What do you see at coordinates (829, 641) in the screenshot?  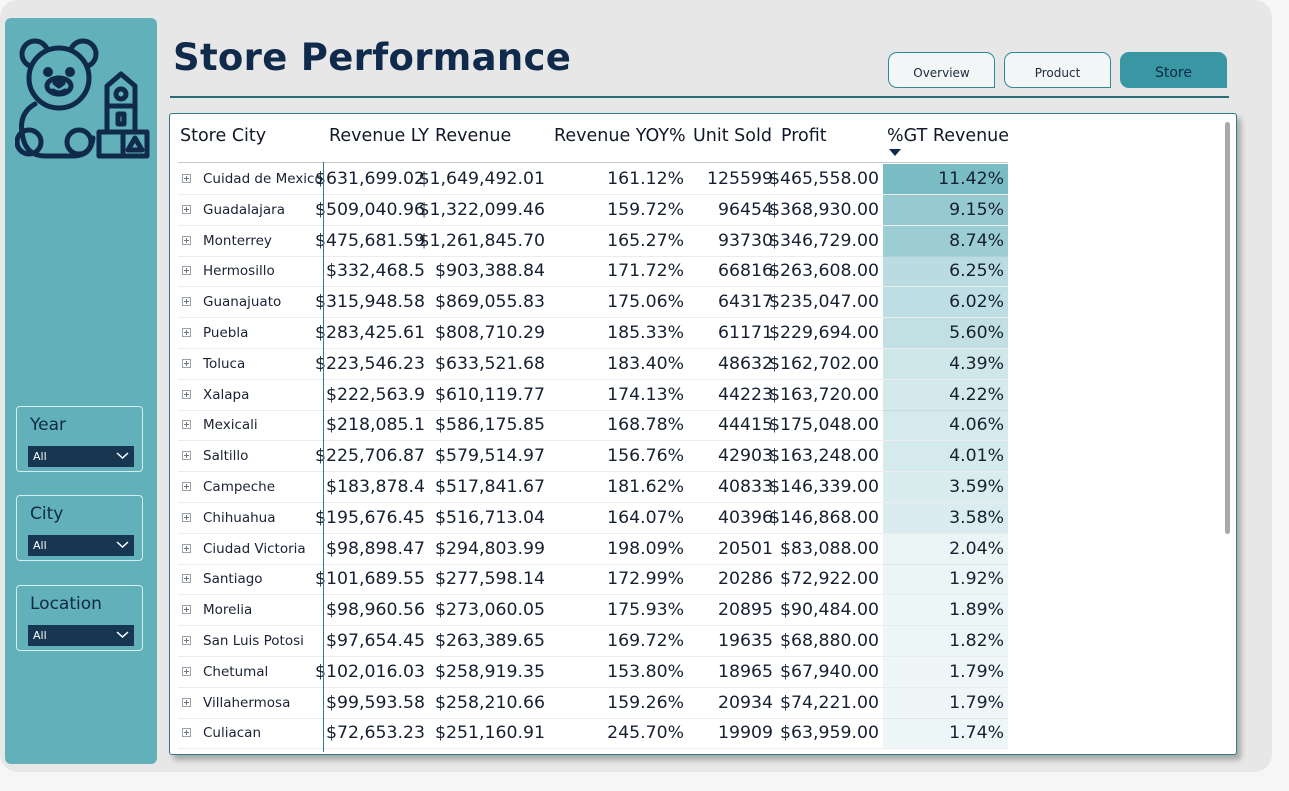 I see `cell-profit: $68,880.00` at bounding box center [829, 641].